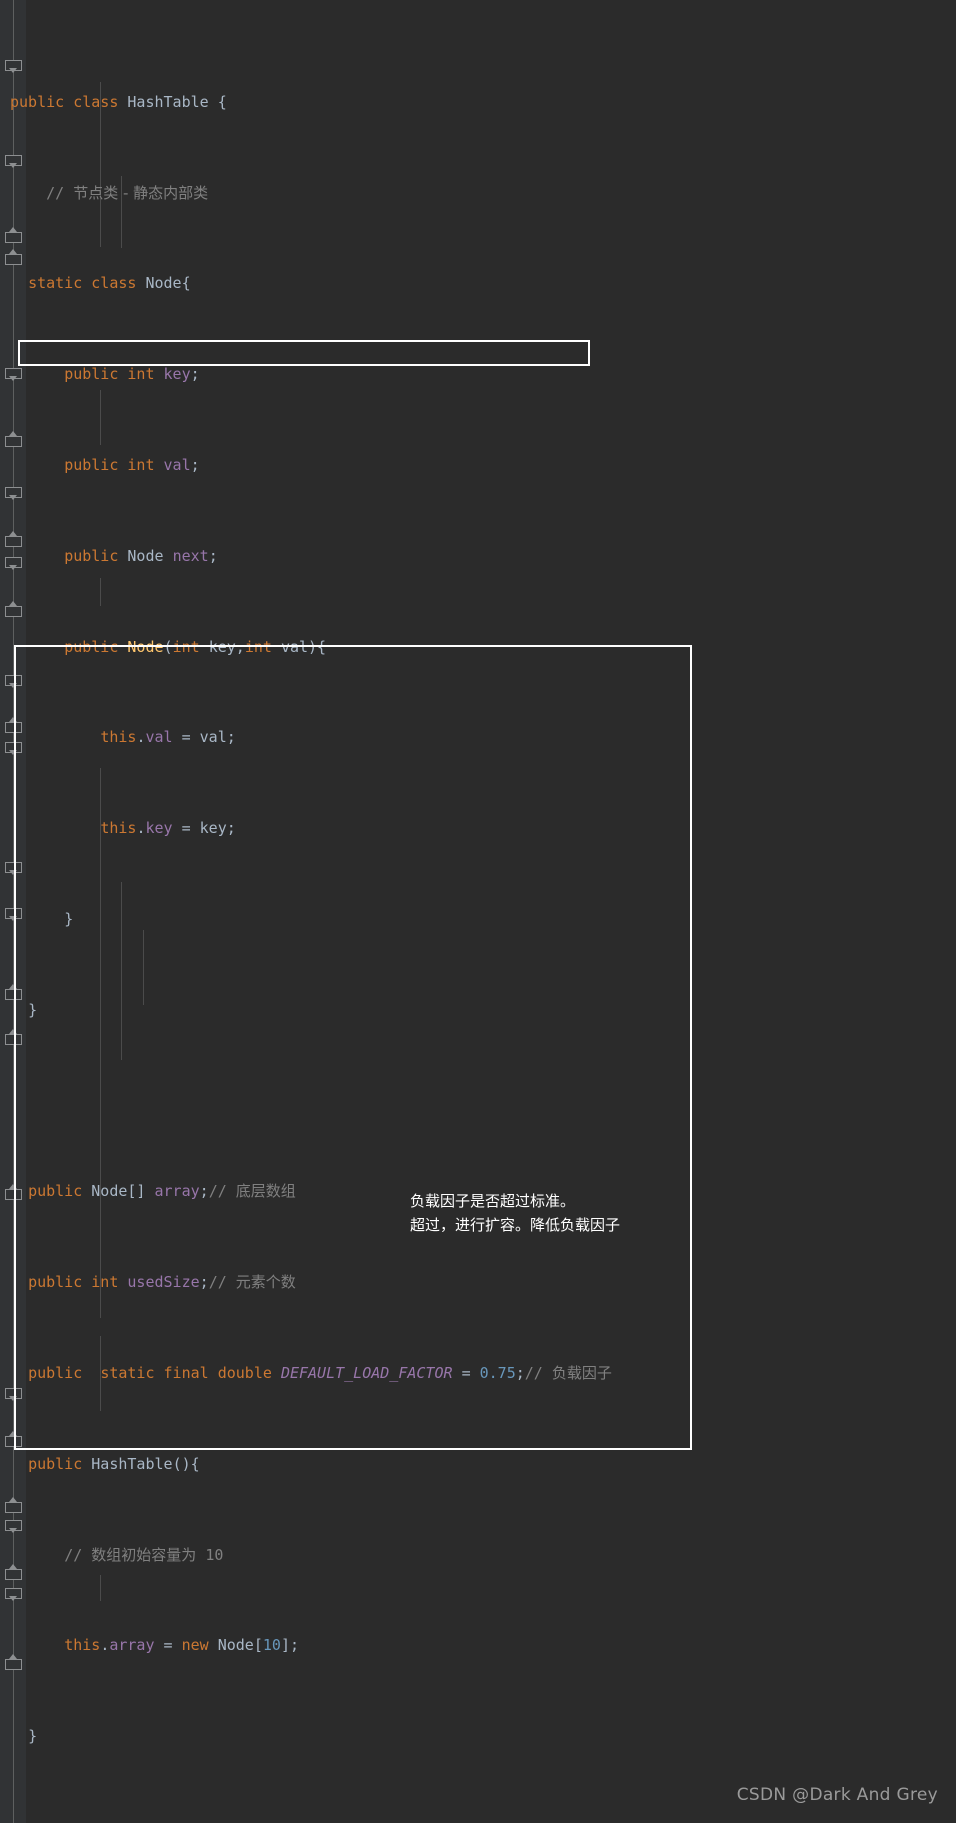 Image resolution: width=956 pixels, height=1823 pixels. I want to click on annotation-load-factor-line2: 超过，进行扩容。降低负载因子, so click(515, 1225).